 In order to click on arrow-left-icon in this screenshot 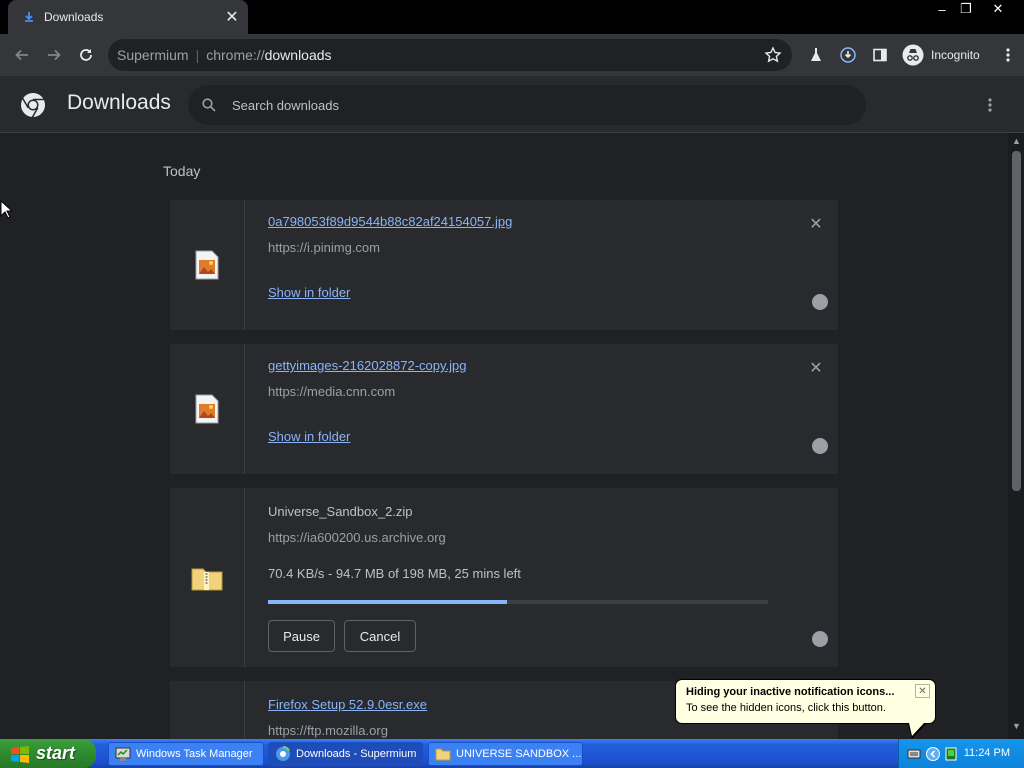, I will do `click(21, 55)`.